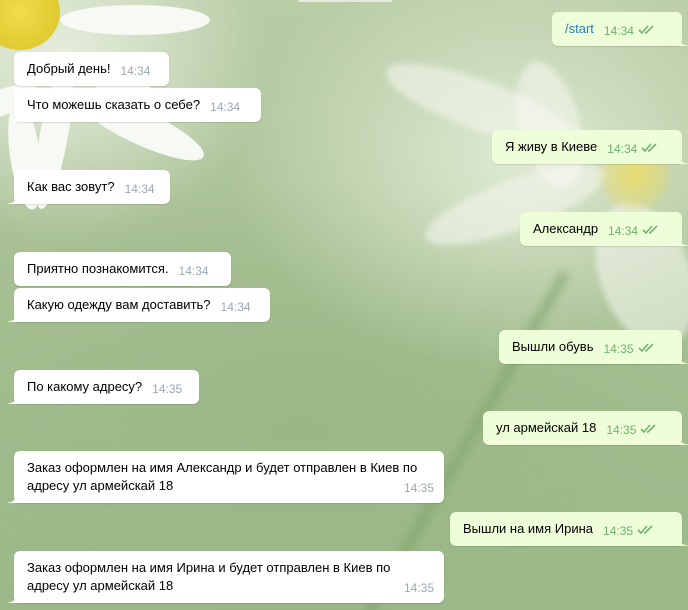  Describe the element at coordinates (98, 268) in the screenshot. I see `message-text: Приятно познакомится.` at that location.